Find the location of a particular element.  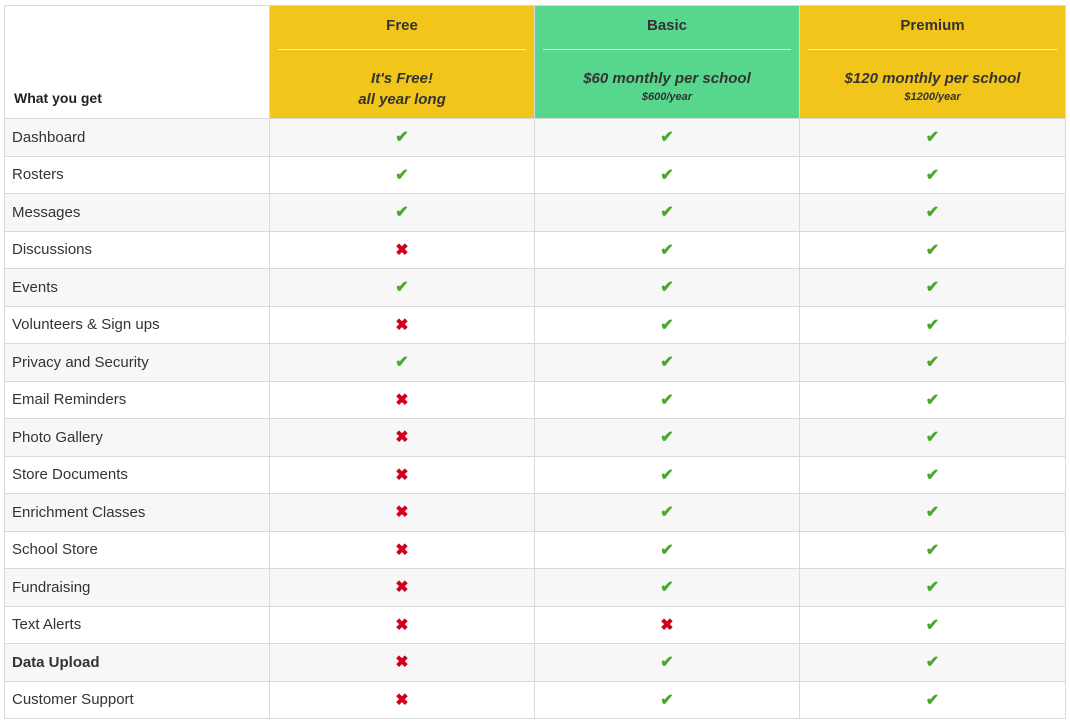

feature-name: Fundraising is located at coordinates (137, 587).